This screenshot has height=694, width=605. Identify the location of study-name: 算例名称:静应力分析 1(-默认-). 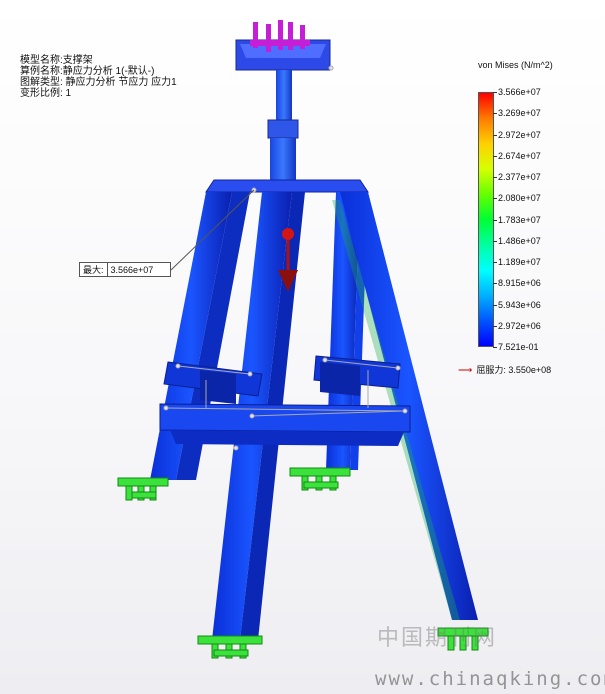
(87, 71).